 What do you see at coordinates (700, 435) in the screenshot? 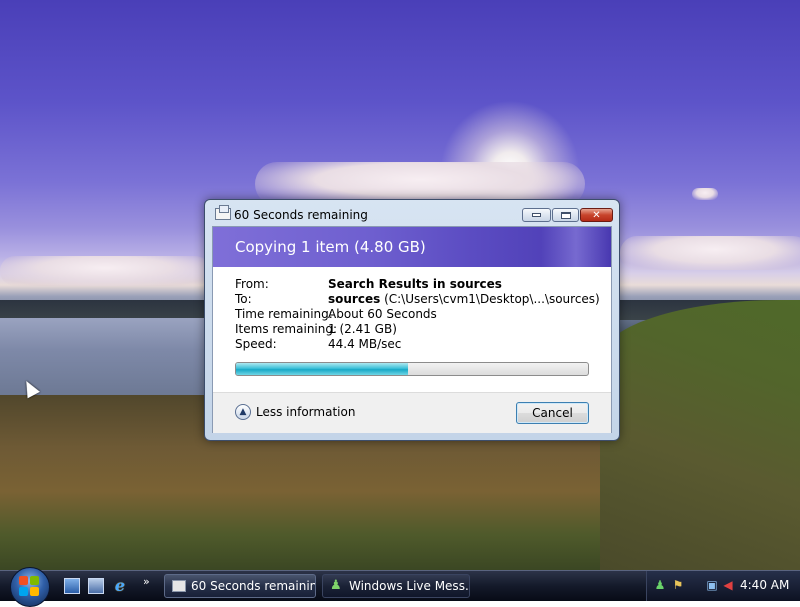
I see `wallpaper-hill` at bounding box center [700, 435].